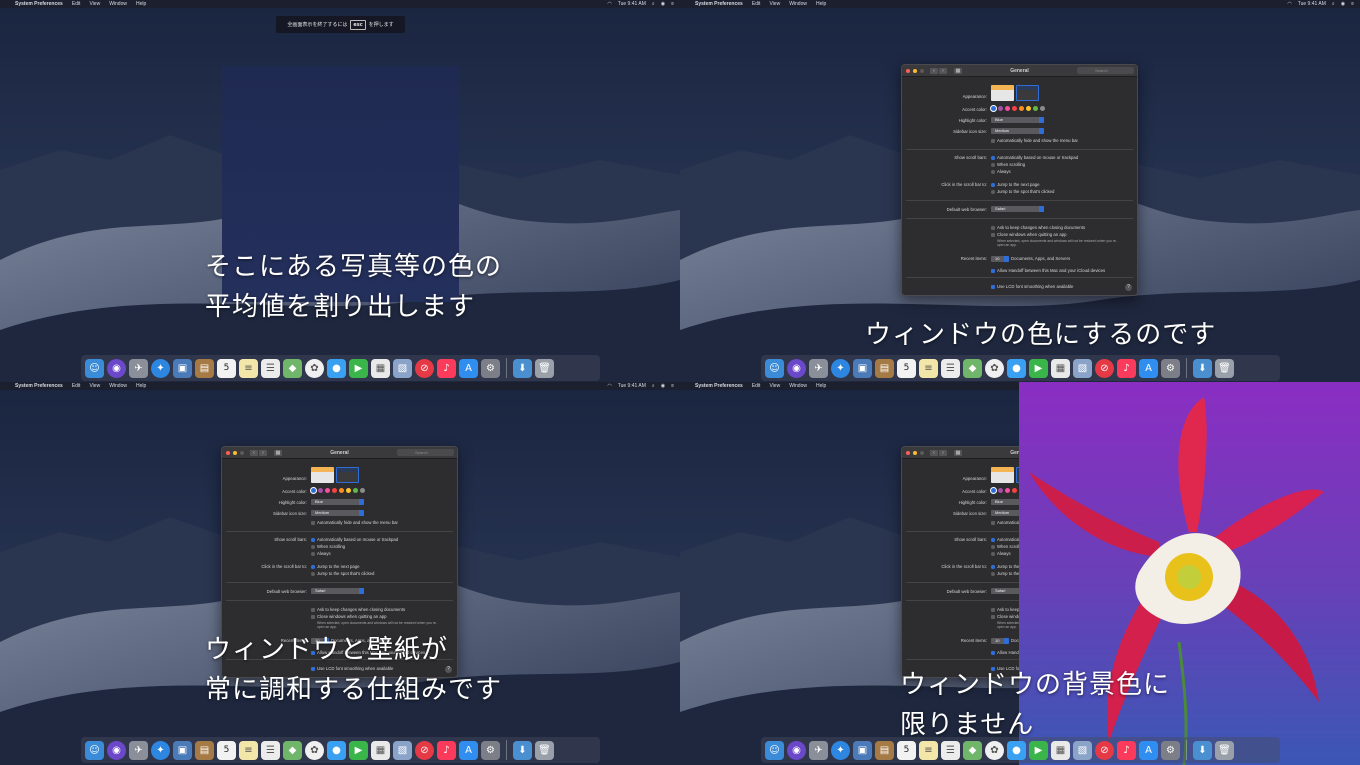  I want to click on help-button: ?, so click(1128, 287).